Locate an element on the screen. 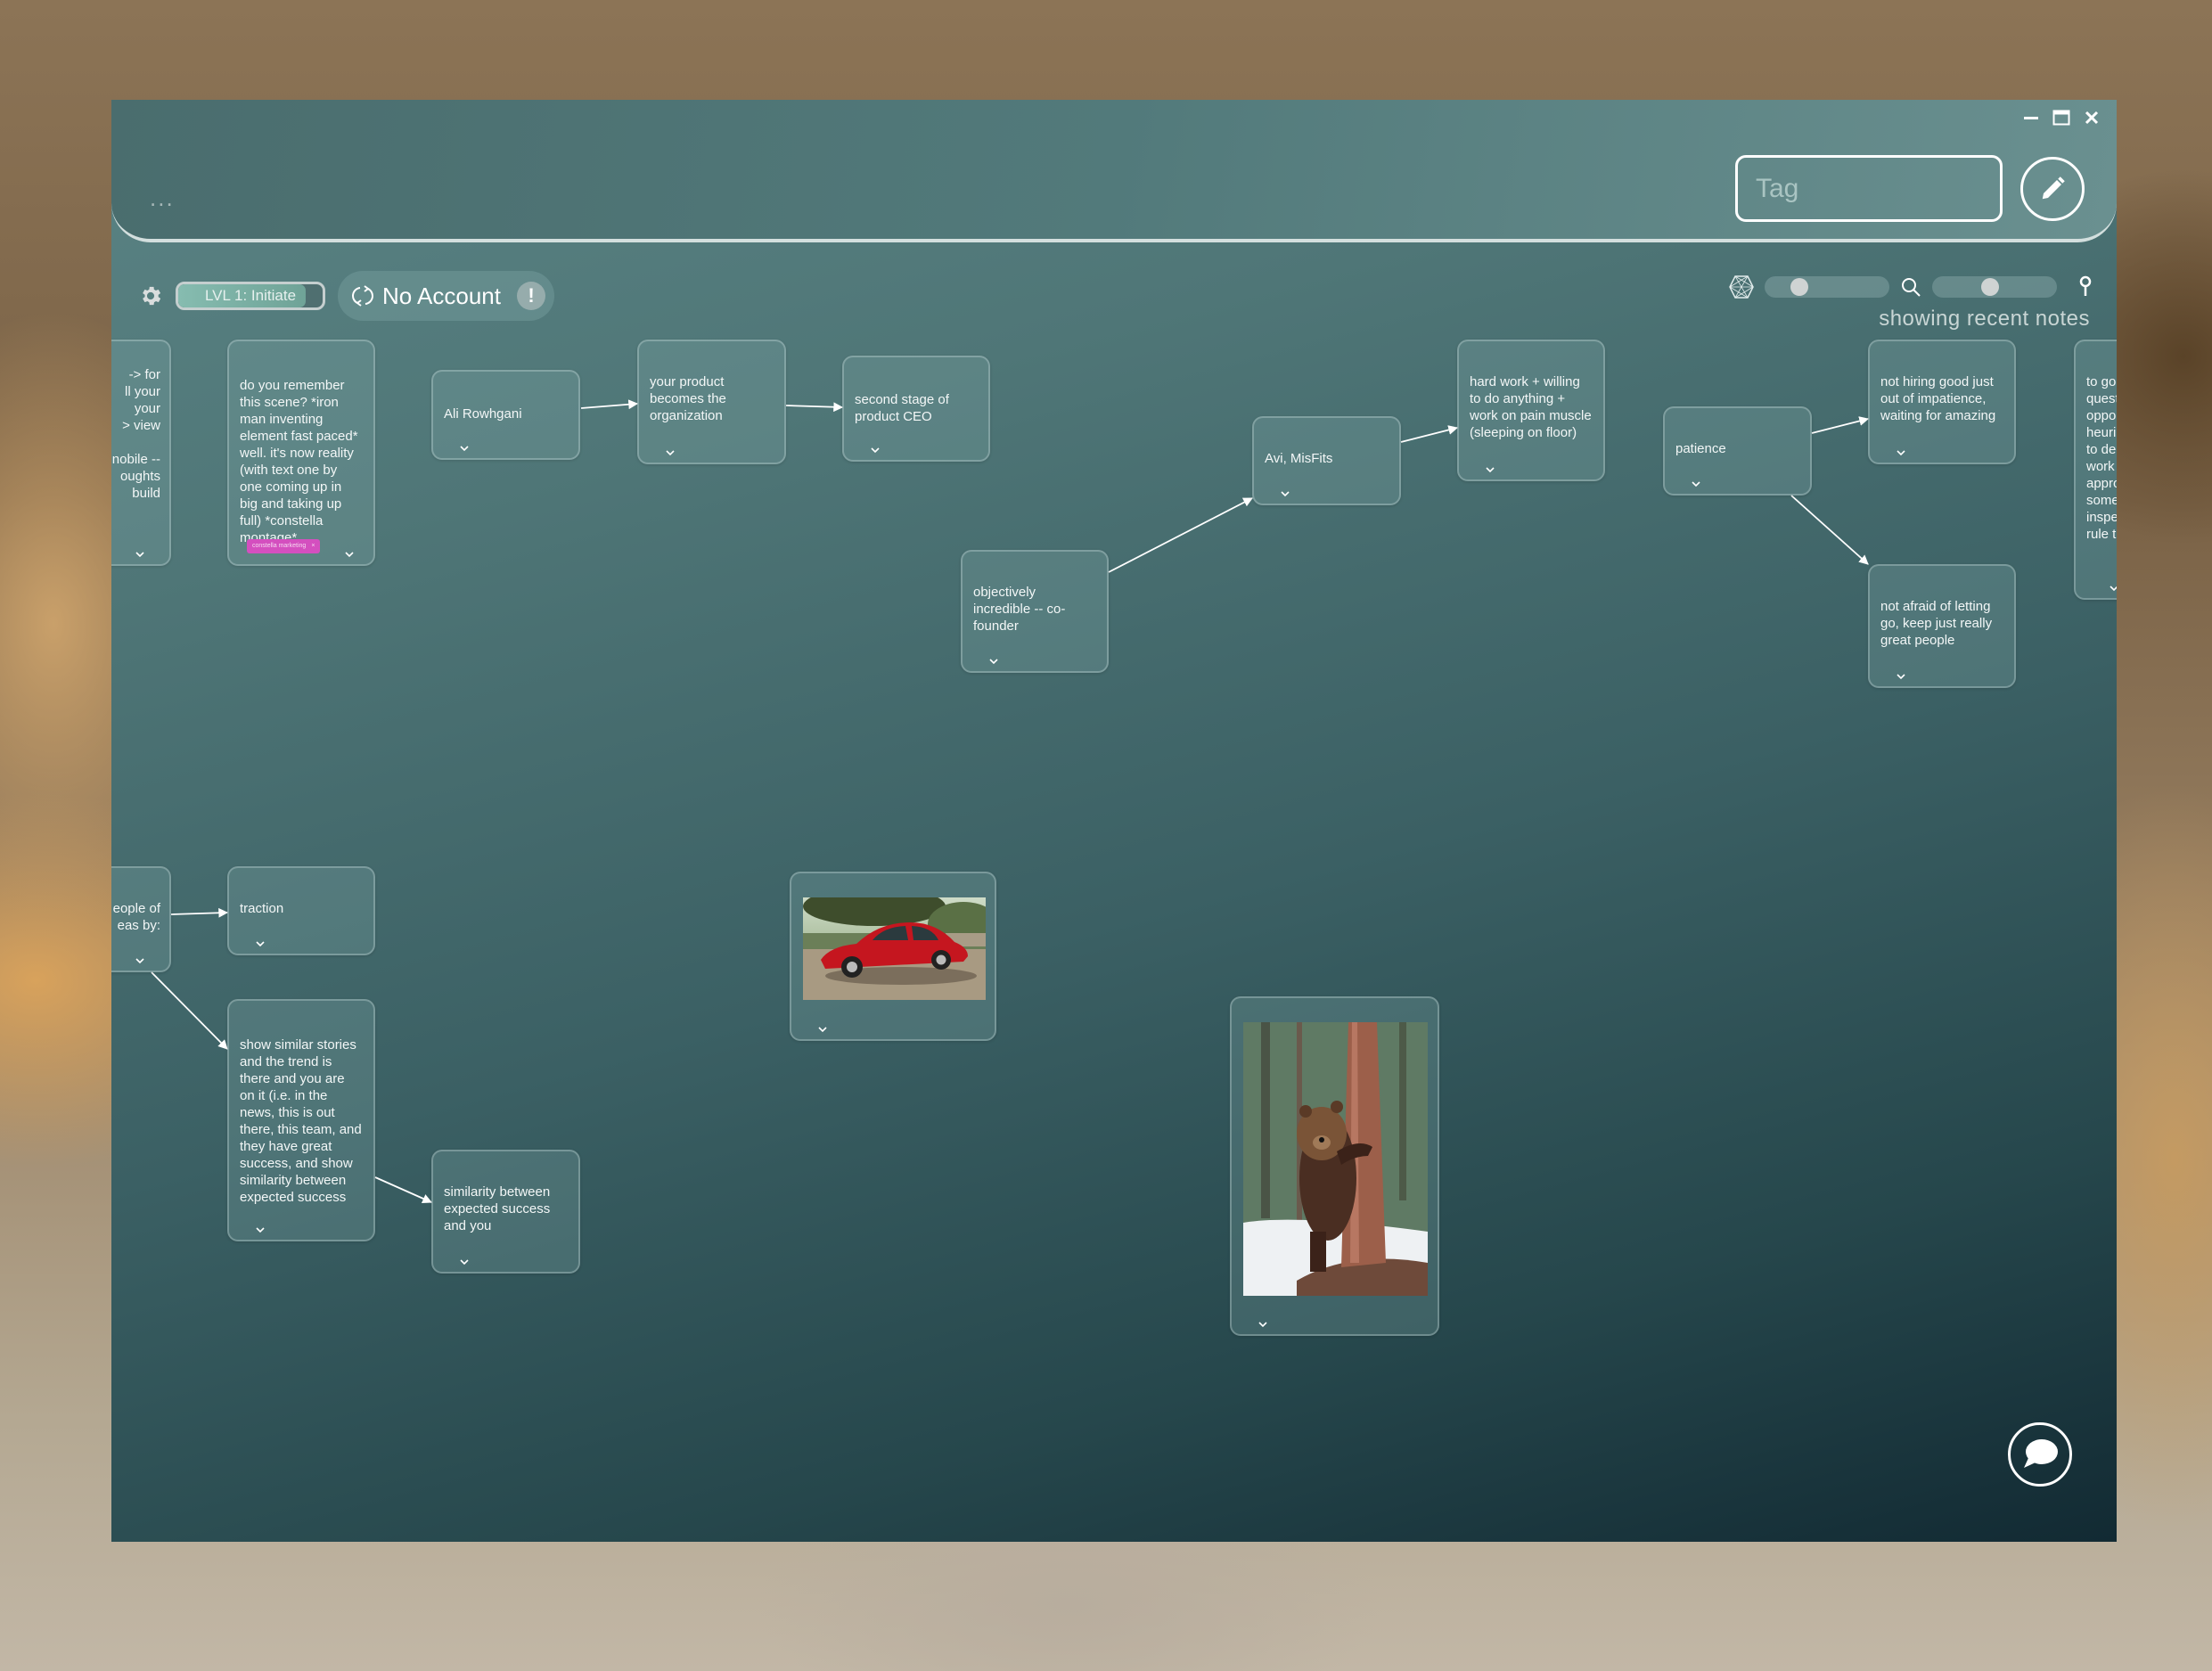  note-card: objectively incredible -- co-founder is located at coordinates (1035, 611).